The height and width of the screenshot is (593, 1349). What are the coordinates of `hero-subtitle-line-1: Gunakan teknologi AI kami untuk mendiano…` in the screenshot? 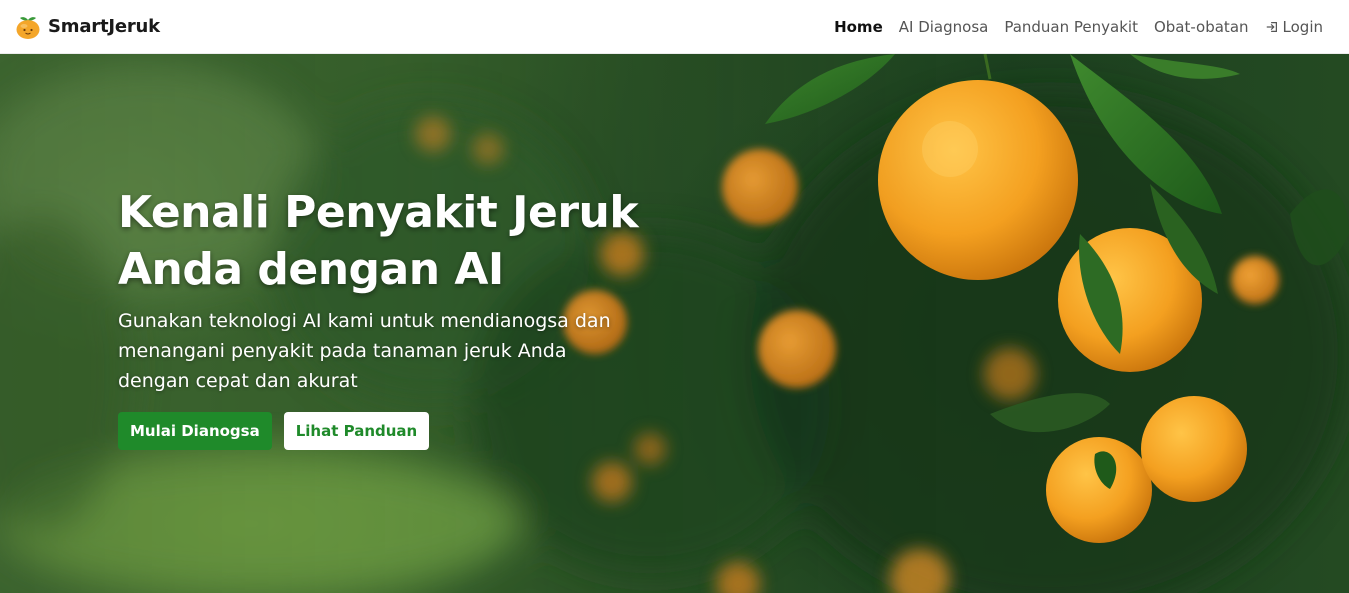 It's located at (364, 321).